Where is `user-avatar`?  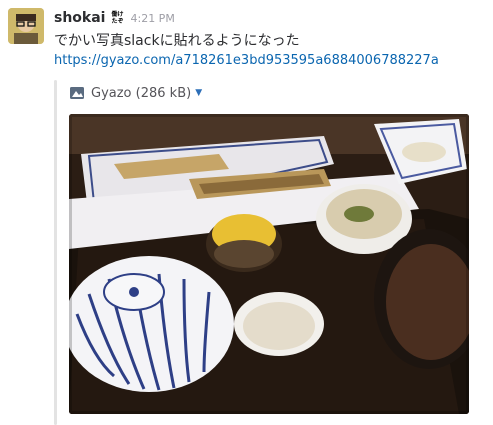
user-avatar is located at coordinates (26, 26).